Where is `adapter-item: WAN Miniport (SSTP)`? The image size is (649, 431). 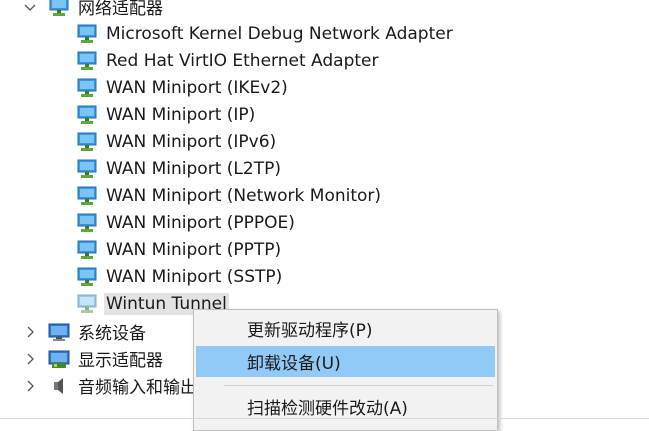
adapter-item: WAN Miniport (SSTP) is located at coordinates (179, 276).